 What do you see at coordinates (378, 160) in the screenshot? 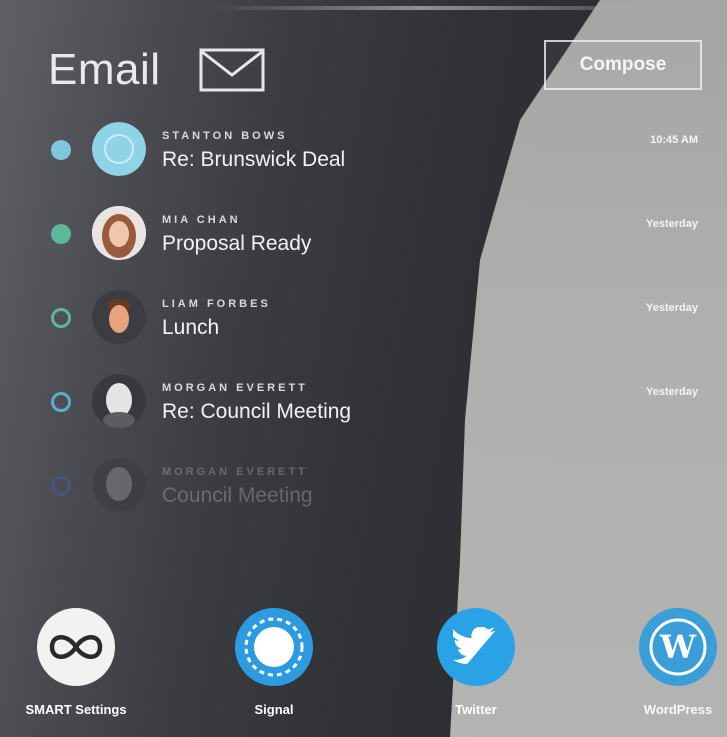
I see `email-row: STANTON BOWS Re: Brunswick Deal 10:45 AM` at bounding box center [378, 160].